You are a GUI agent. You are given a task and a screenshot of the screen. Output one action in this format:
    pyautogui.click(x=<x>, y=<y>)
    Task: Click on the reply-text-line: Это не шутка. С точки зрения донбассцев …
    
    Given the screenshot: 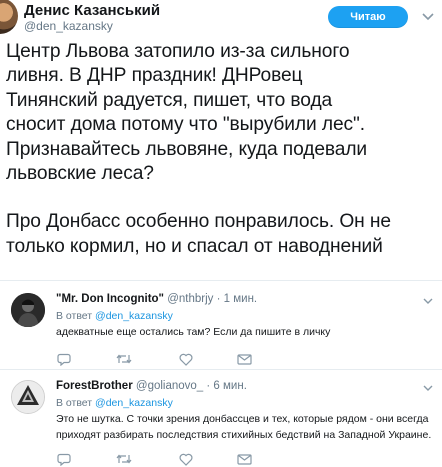 What is the action you would take?
    pyautogui.click(x=242, y=419)
    